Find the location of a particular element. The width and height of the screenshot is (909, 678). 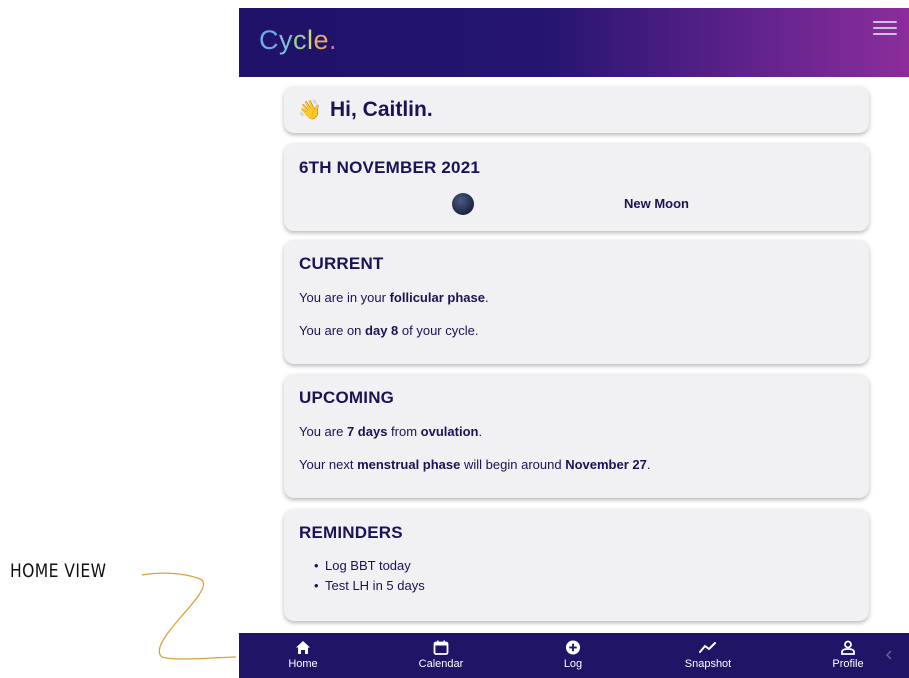

logo-letter: C is located at coordinates (269, 40).